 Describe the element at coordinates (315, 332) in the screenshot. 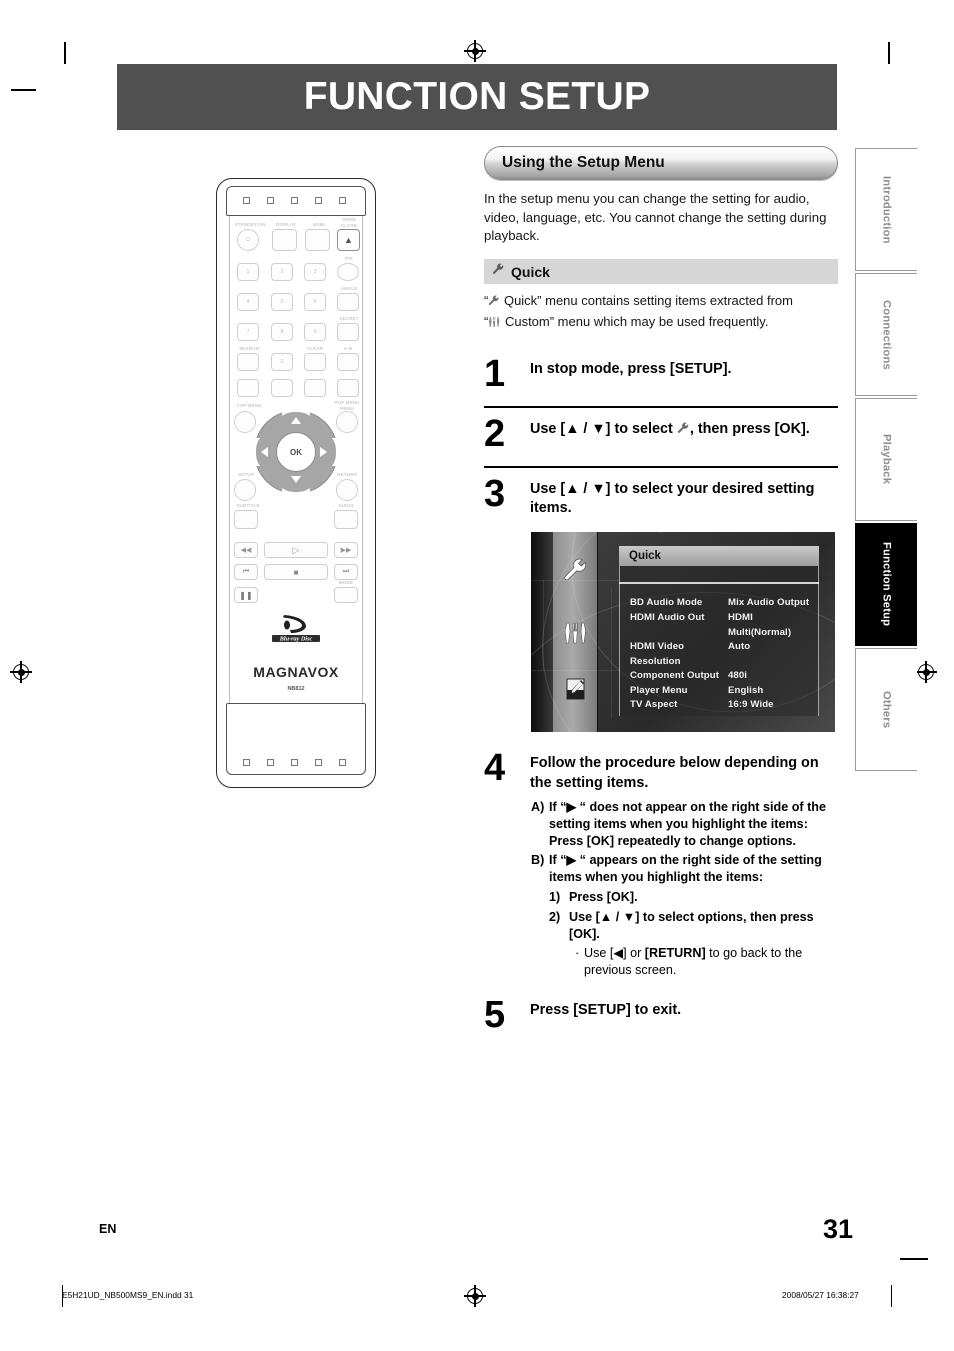

I see `key-9-button: 9` at that location.